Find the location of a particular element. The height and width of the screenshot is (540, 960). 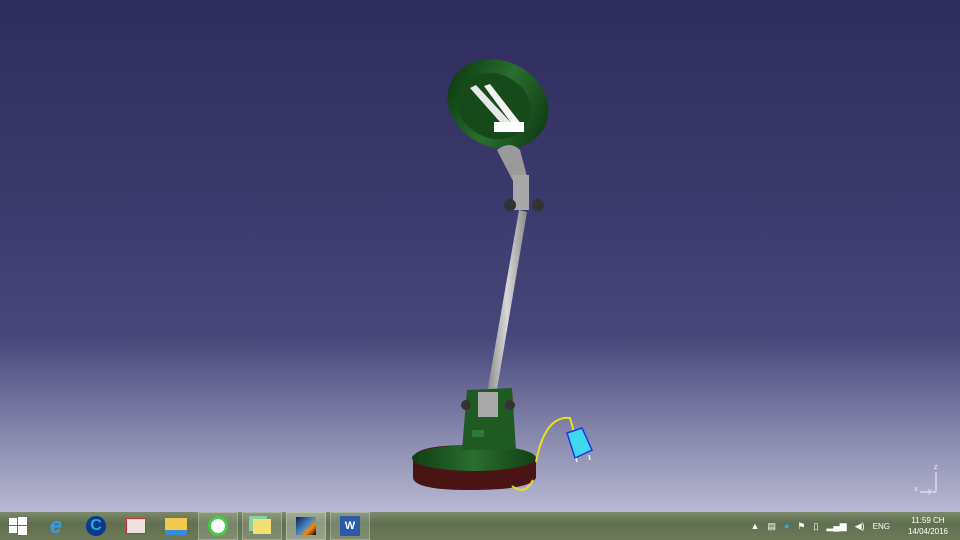

action-center-flag-icon: ⚑ is located at coordinates (801, 526).